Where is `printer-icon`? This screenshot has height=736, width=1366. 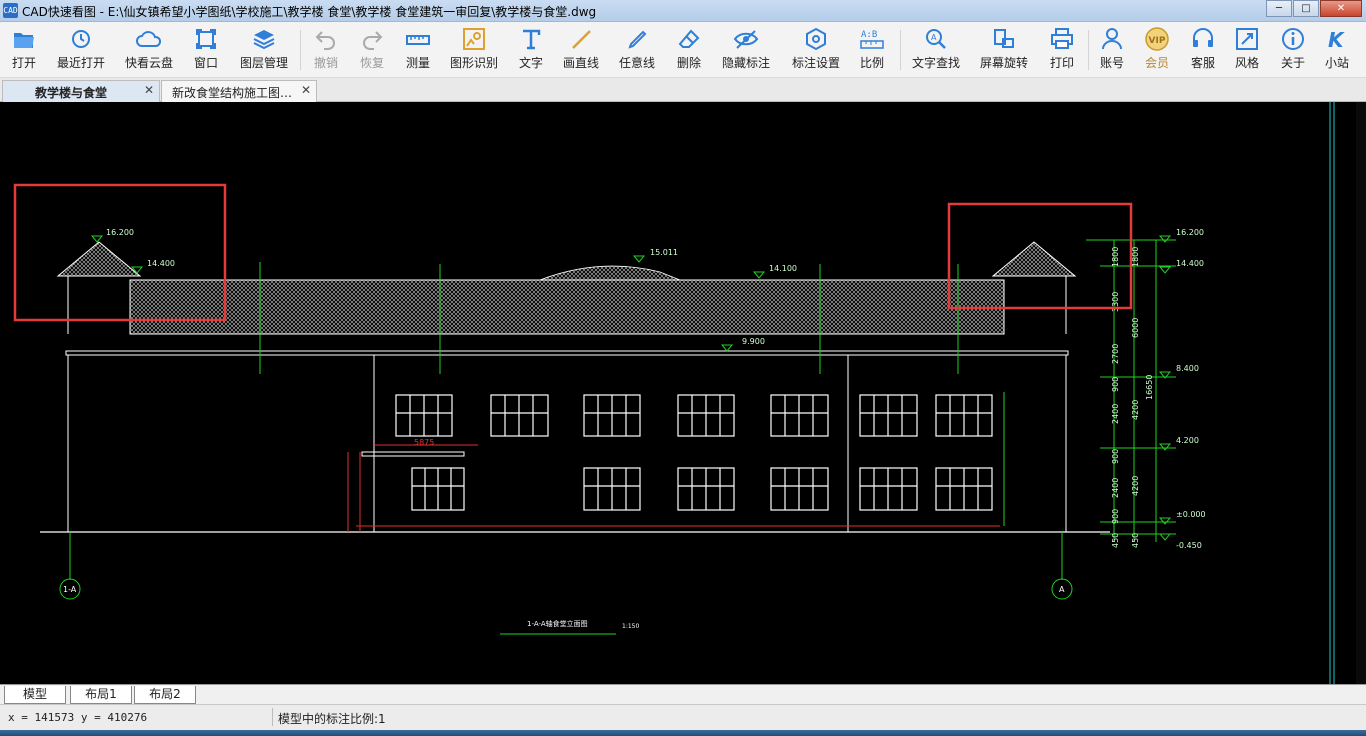
printer-icon is located at coordinates (1062, 38).